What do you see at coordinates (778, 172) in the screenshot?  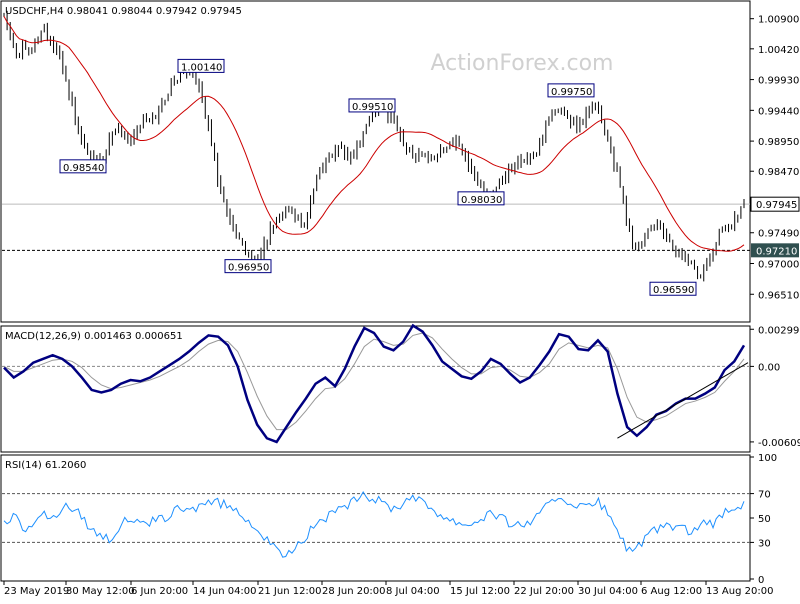 I see `price-y-tick-label: 0.98470` at bounding box center [778, 172].